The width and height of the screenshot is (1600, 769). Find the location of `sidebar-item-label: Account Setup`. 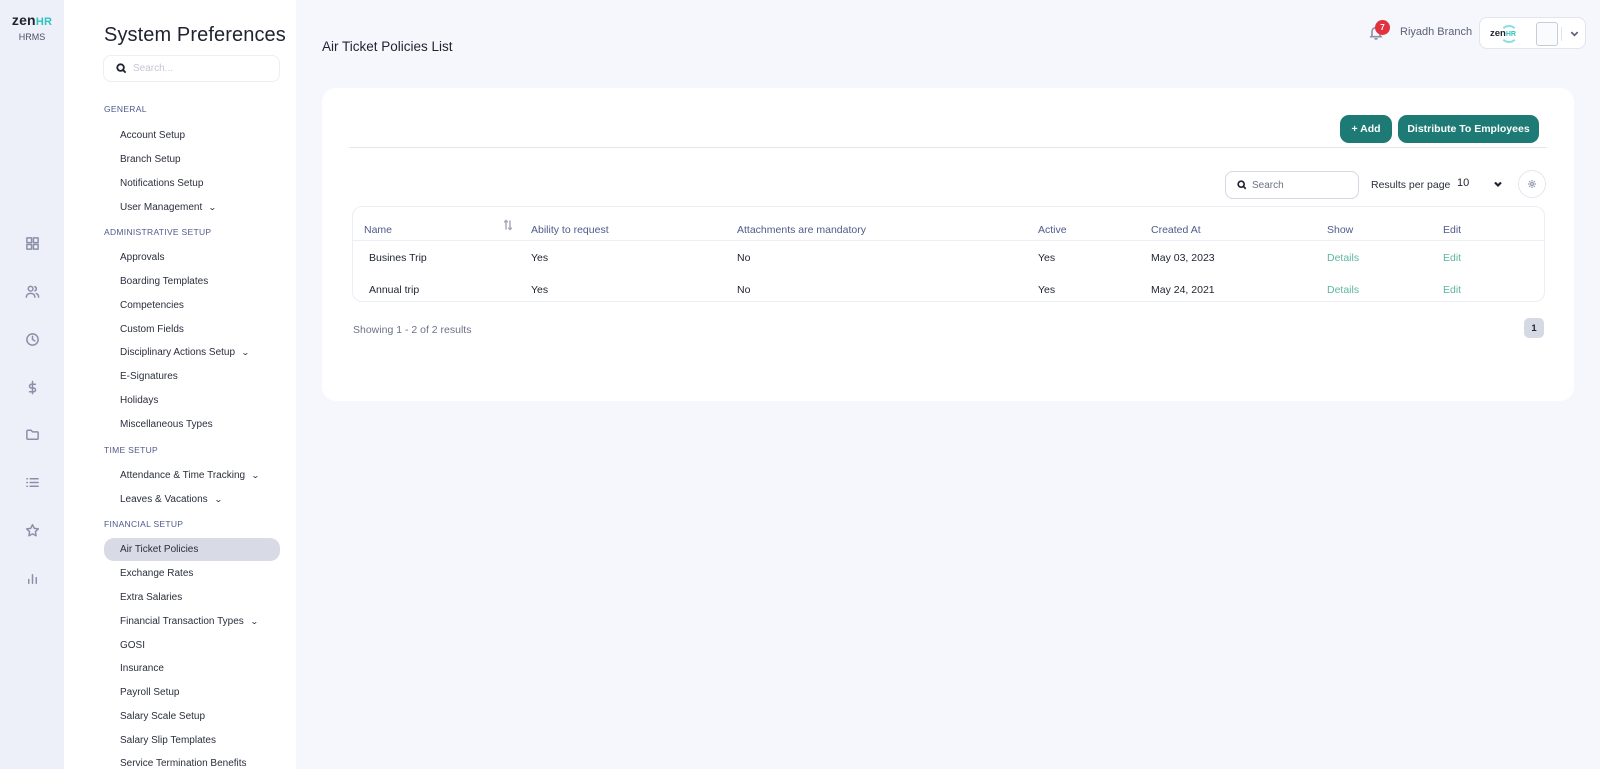

sidebar-item-label: Account Setup is located at coordinates (153, 135).